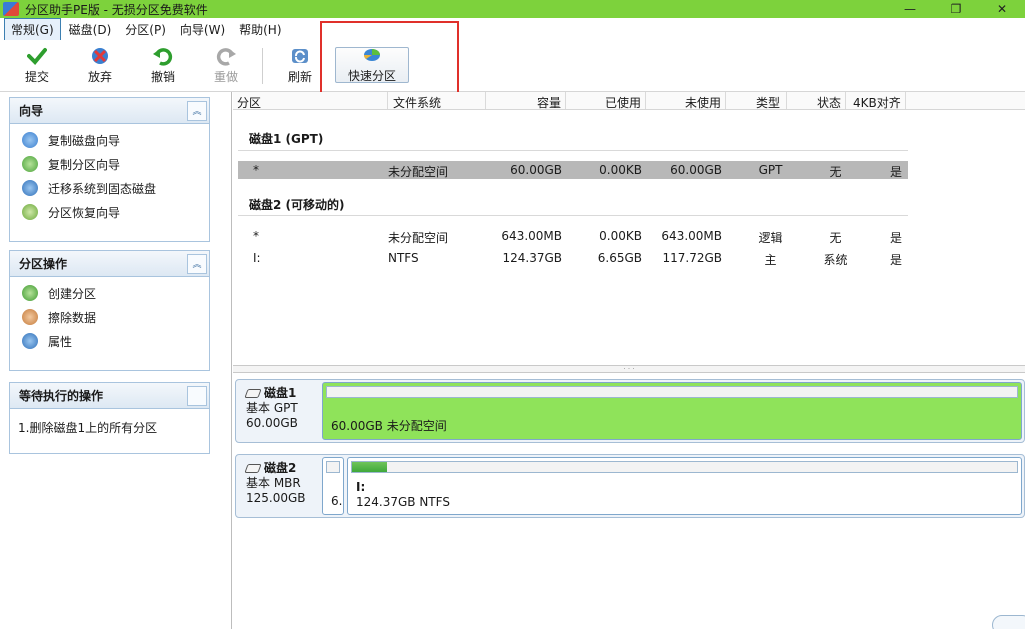 This screenshot has height=629, width=1025. Describe the element at coordinates (829, 102) in the screenshot. I see `col-status: 状态` at that location.